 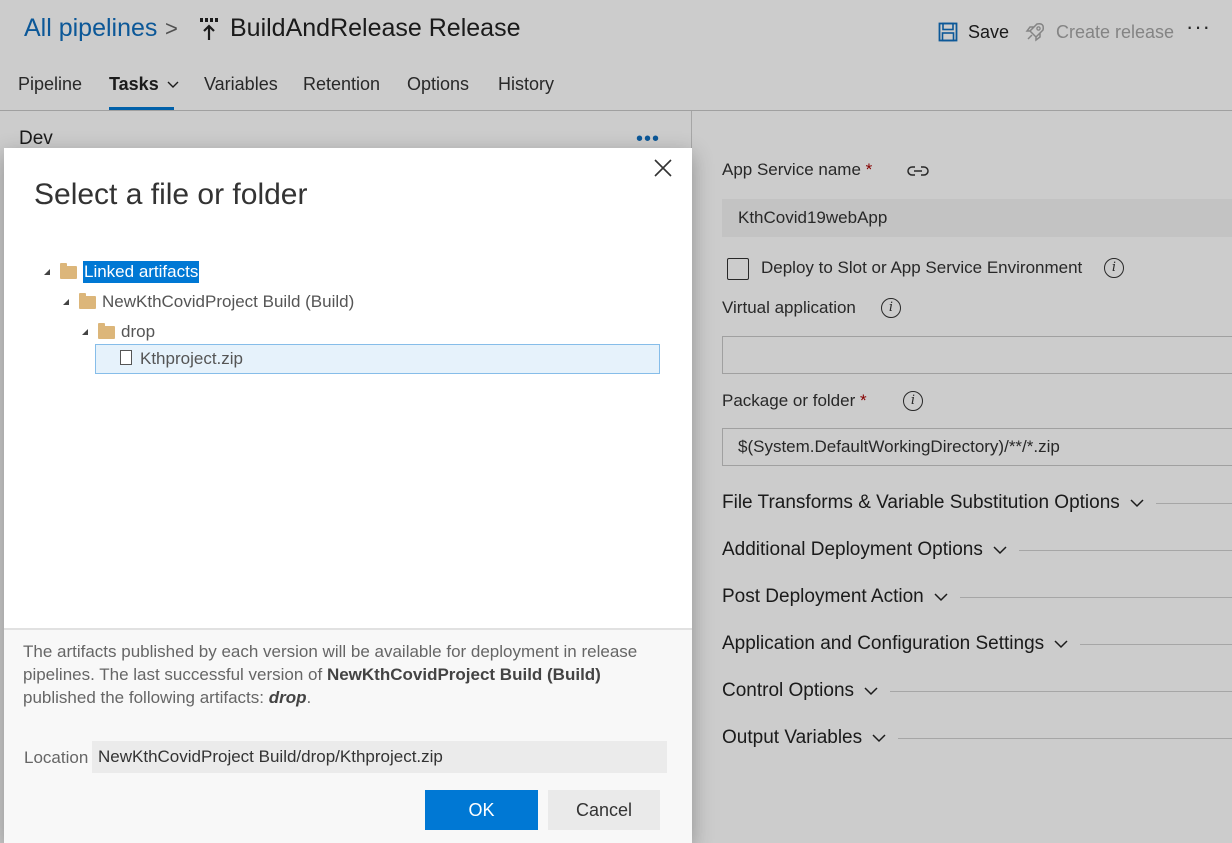 I want to click on desc-text: published the following artifacts:, so click(x=146, y=697).